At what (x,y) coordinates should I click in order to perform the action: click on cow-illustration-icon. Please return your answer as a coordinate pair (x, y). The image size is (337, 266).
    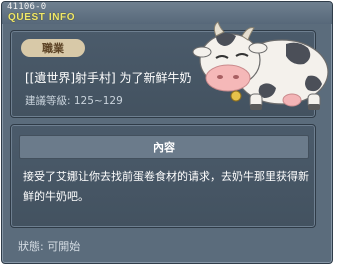
    Looking at the image, I should click on (260, 65).